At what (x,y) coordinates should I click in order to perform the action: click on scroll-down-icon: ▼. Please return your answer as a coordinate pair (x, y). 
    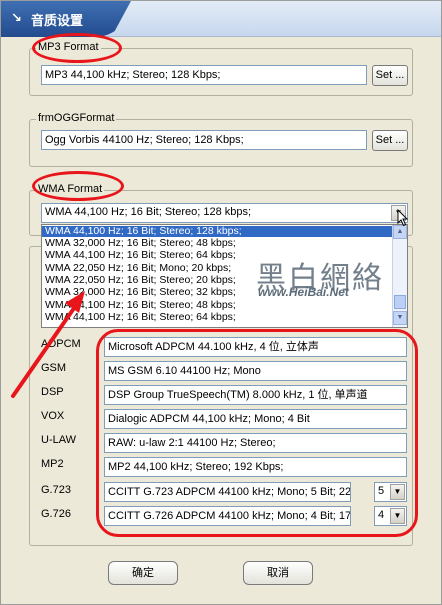
    Looking at the image, I should click on (400, 318).